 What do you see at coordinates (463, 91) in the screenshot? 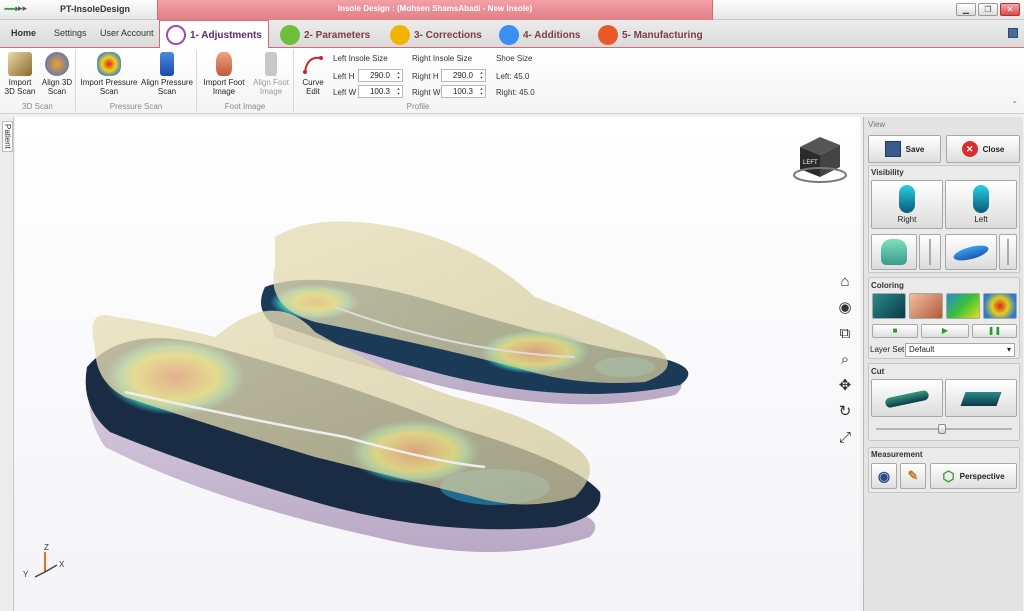
I see `right-w-spinner: 100.3` at bounding box center [463, 91].